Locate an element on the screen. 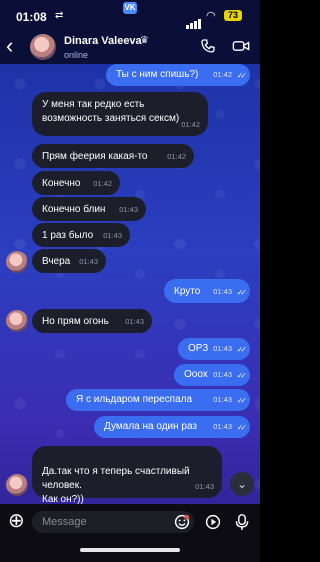 This screenshot has height=562, width=320. message-bubble: Но прям огонь 01:43 is located at coordinates (92, 321).